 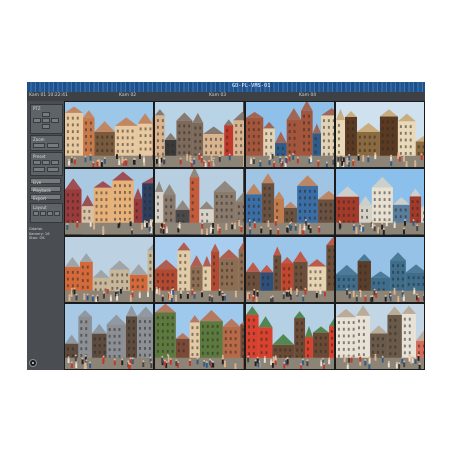 I want to click on app-logo-icon, so click(x=33, y=363).